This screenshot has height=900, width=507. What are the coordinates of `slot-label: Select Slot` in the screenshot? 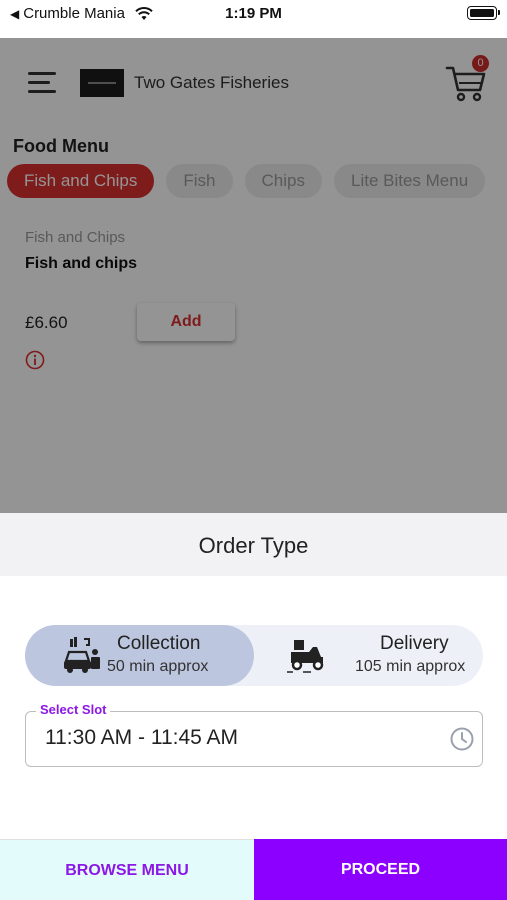 It's located at (73, 709).